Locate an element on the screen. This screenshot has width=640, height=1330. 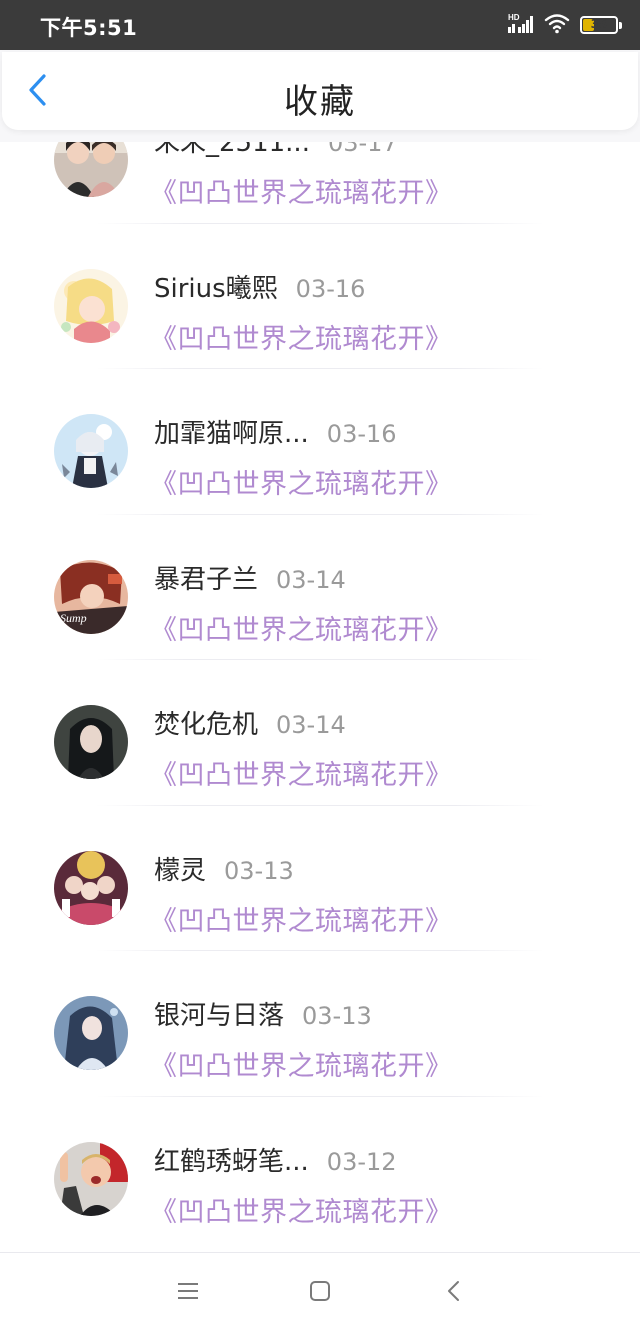
user-name: 焚化危机 is located at coordinates (206, 722).